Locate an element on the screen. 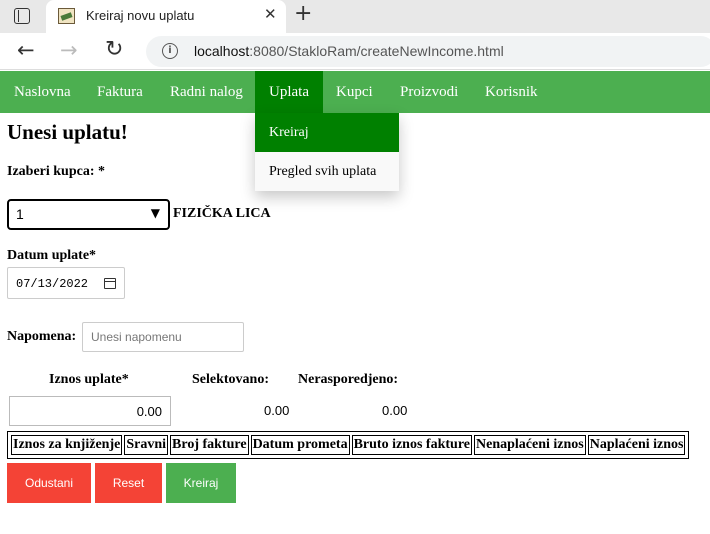  site-info-icon: i is located at coordinates (170, 51).